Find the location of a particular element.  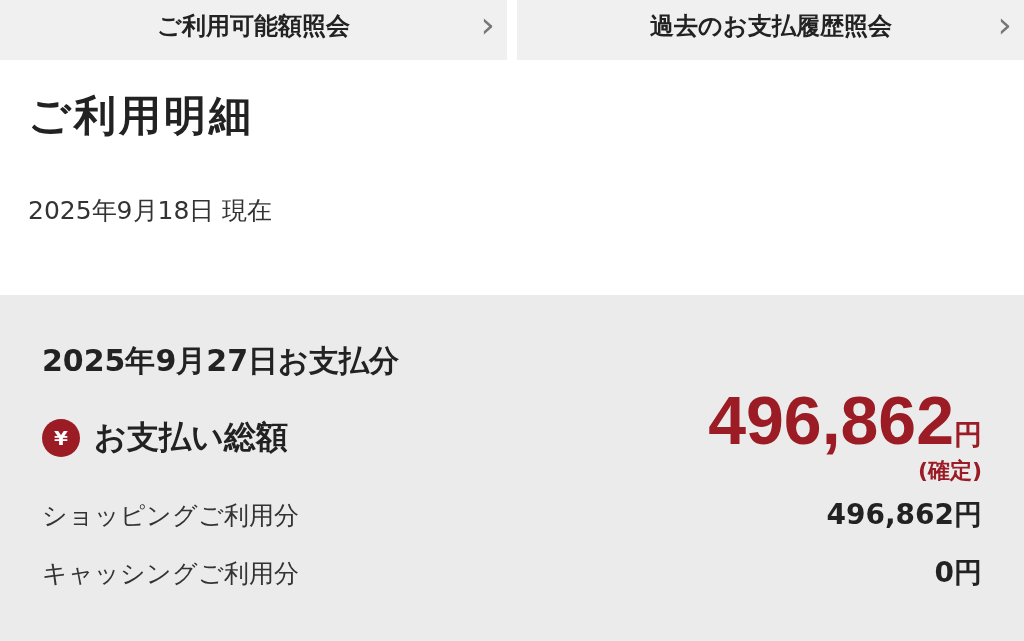

total-label: お支払い総額 is located at coordinates (191, 437).